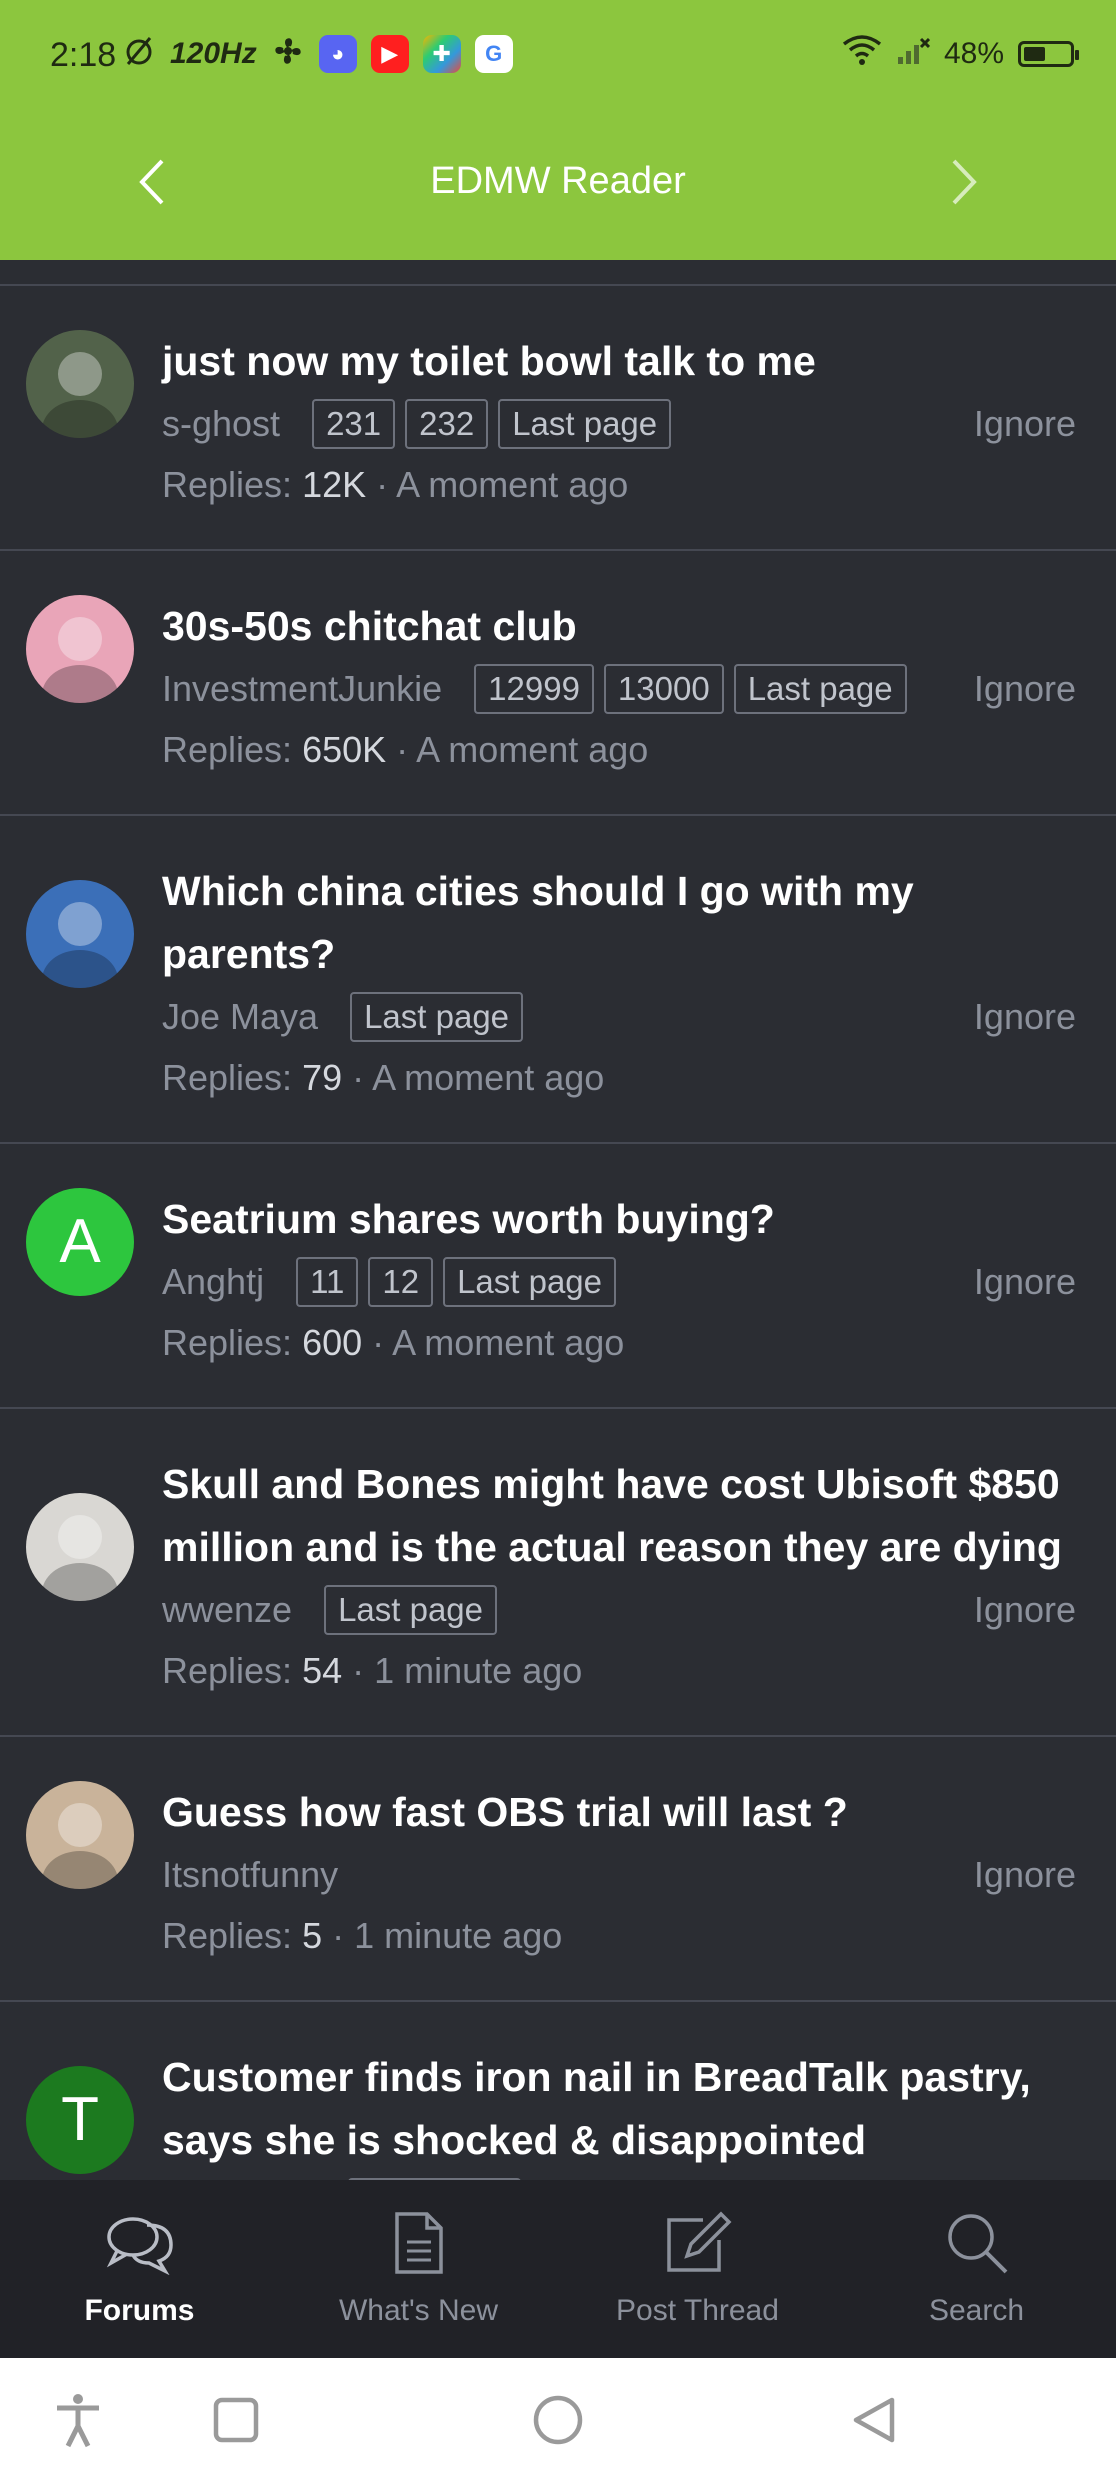 The image size is (1116, 2480). I want to click on back-nav-button, so click(874, 2420).